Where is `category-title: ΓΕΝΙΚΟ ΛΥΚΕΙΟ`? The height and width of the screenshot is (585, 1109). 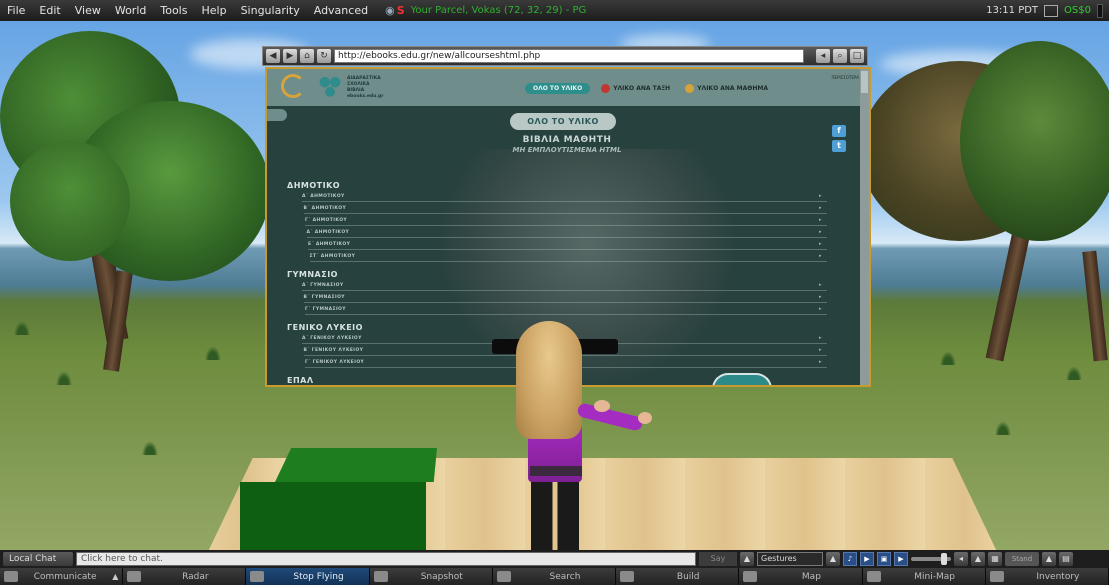 category-title: ΓΕΝΙΚΟ ΛΥΚΕΙΟ is located at coordinates (325, 327).